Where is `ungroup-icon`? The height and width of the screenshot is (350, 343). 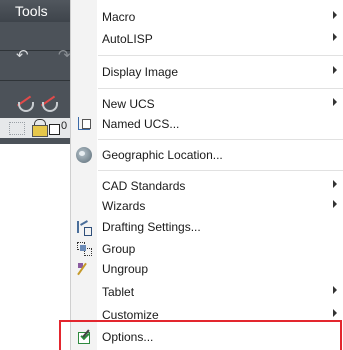 ungroup-icon is located at coordinates (84, 269).